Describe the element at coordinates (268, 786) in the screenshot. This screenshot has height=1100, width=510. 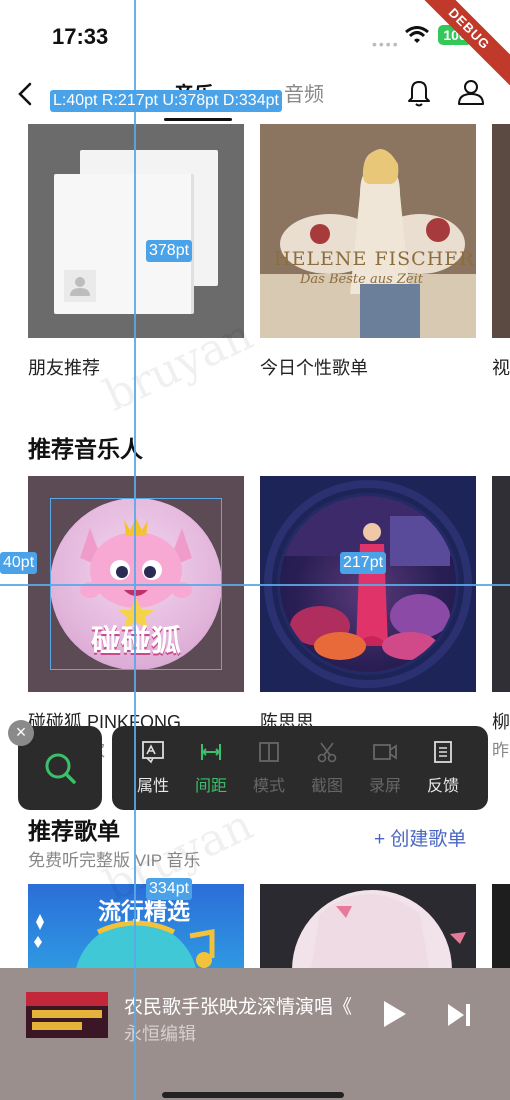
I see `tool-label: 模式` at that location.